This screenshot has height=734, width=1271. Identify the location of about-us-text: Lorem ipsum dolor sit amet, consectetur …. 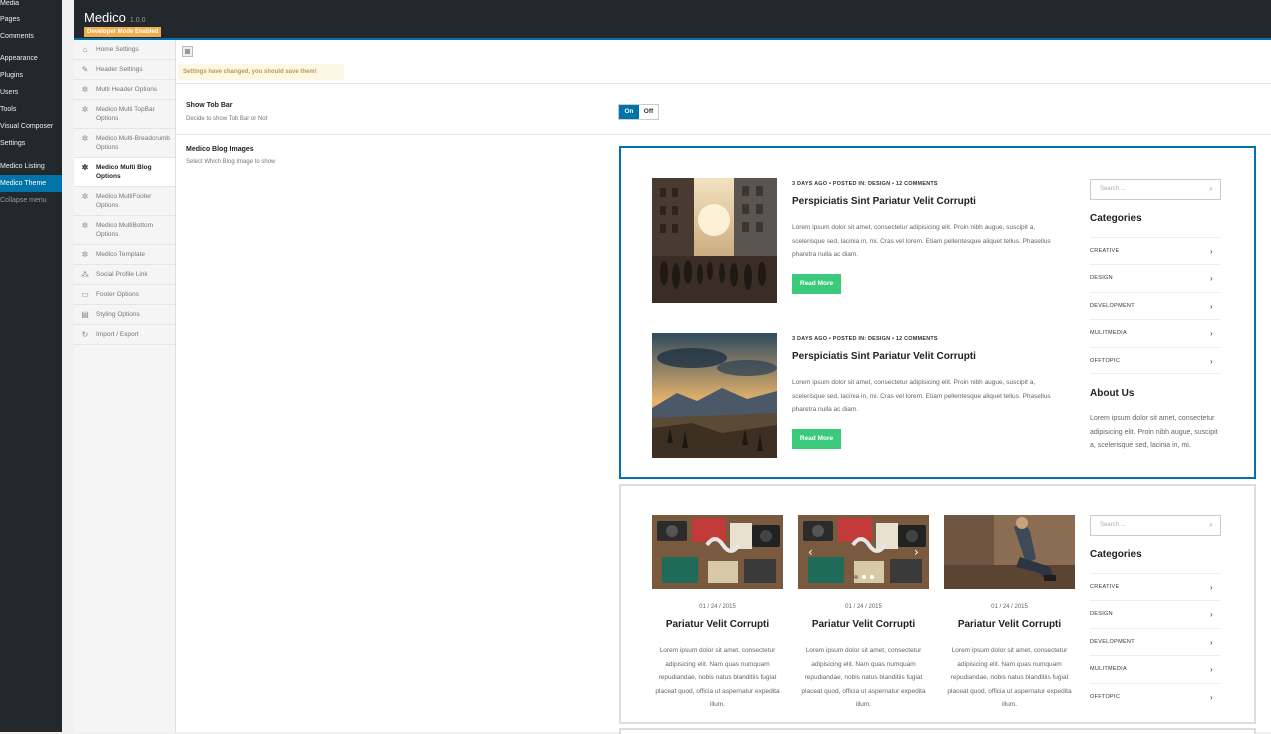
(1154, 432).